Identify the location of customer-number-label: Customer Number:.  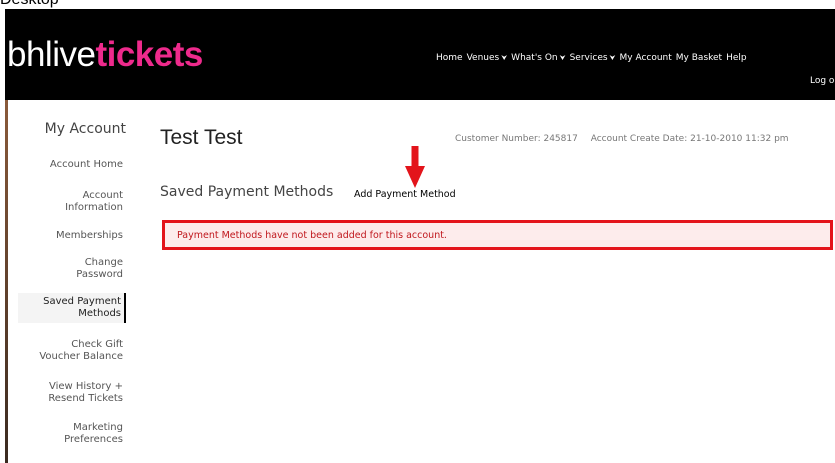
(498, 139).